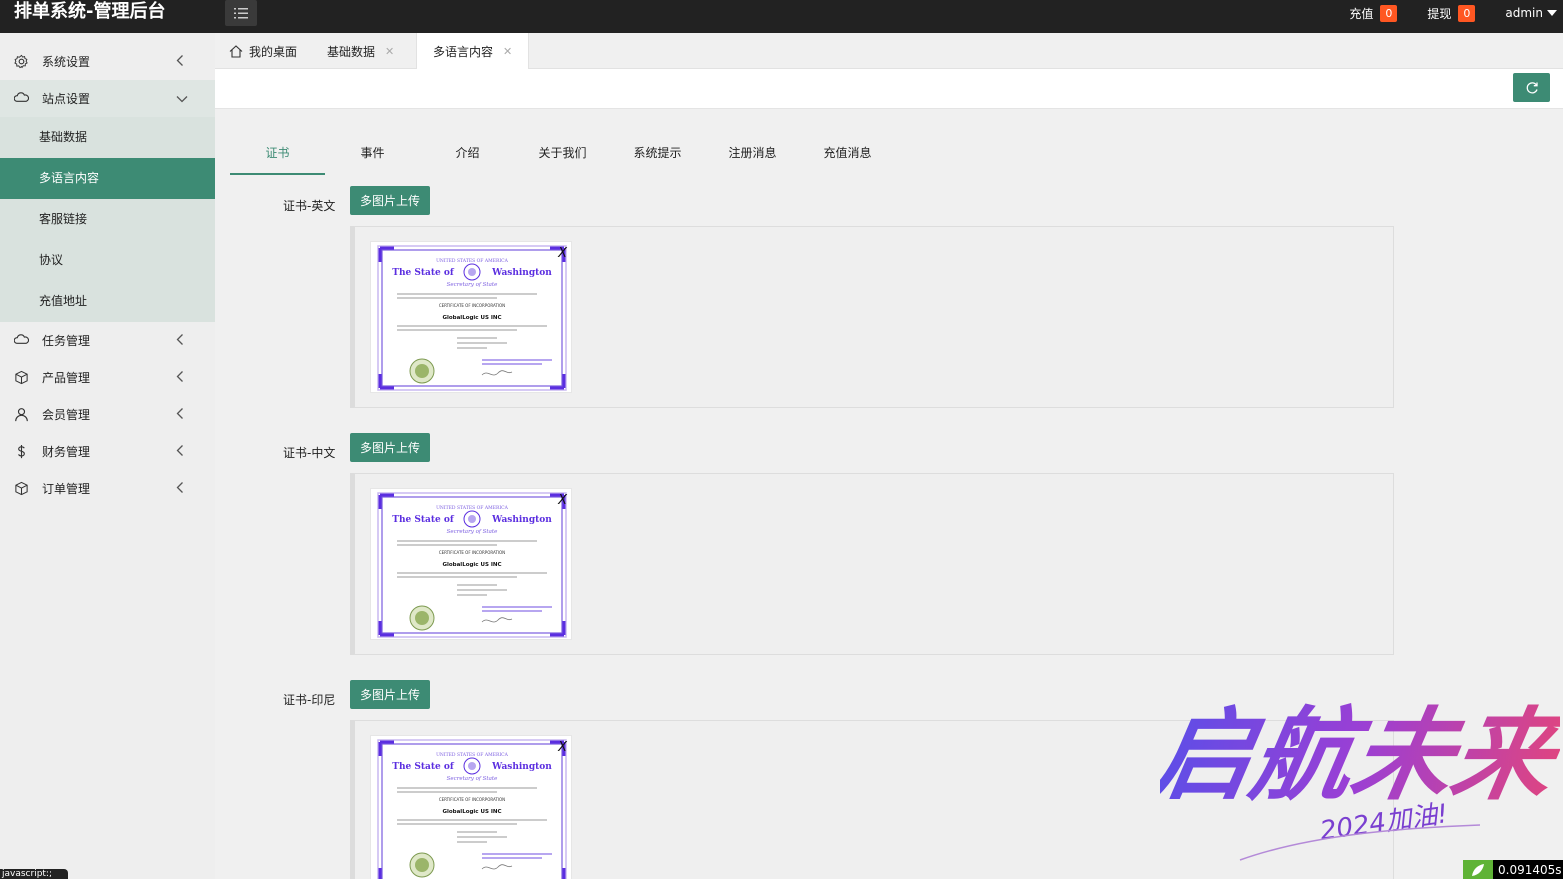 Image resolution: width=1563 pixels, height=879 pixels. Describe the element at coordinates (1531, 87) in the screenshot. I see `refresh-button` at that location.